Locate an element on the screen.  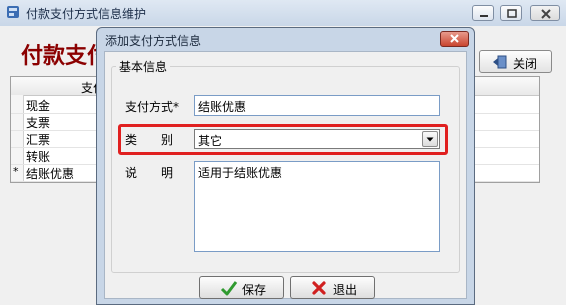
maximize-icon is located at coordinates (512, 13).